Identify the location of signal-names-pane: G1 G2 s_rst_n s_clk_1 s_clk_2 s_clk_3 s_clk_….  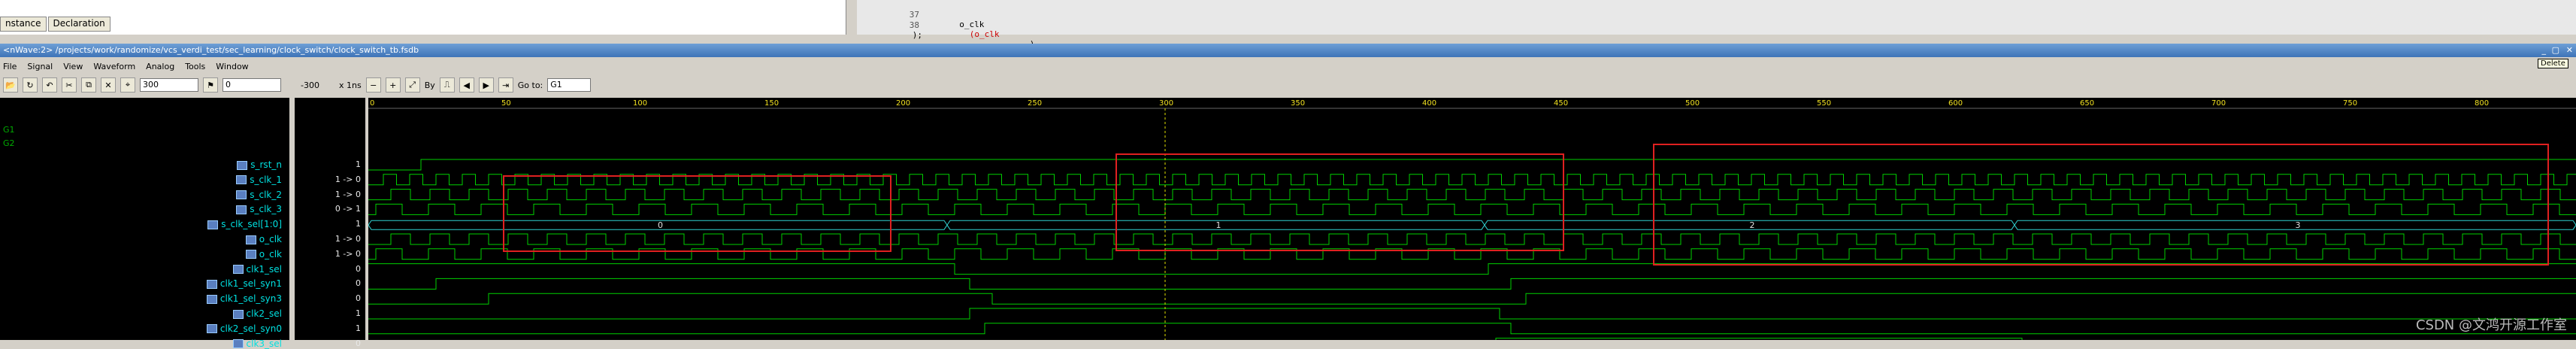
(144, 224).